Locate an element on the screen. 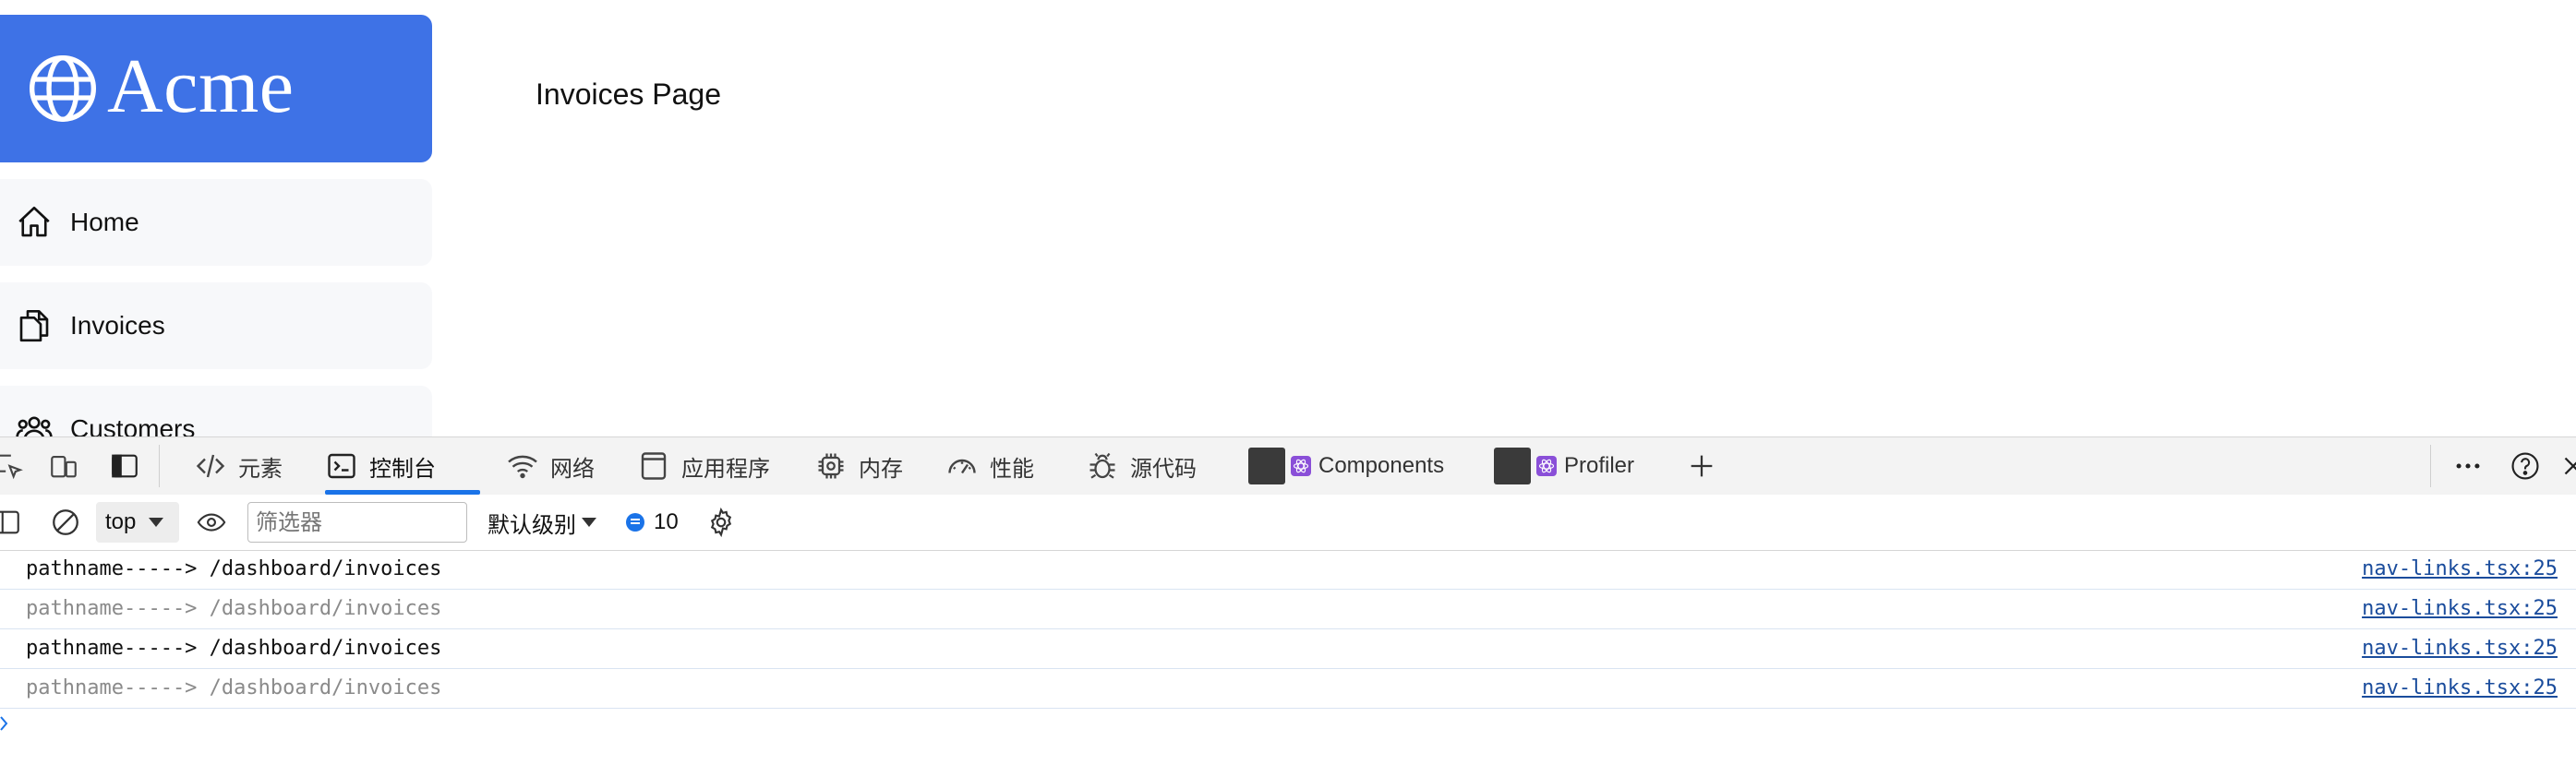 This screenshot has width=2576, height=765. device-toolbar-icon is located at coordinates (63, 466).